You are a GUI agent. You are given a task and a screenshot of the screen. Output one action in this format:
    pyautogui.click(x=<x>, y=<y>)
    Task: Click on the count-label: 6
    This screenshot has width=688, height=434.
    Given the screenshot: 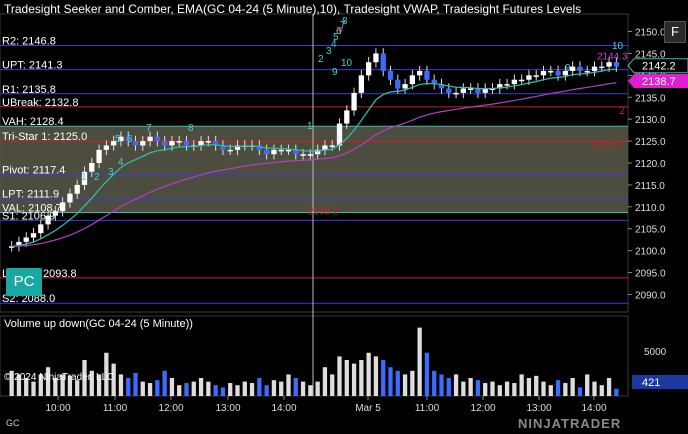 What is the action you would take?
    pyautogui.click(x=130, y=139)
    